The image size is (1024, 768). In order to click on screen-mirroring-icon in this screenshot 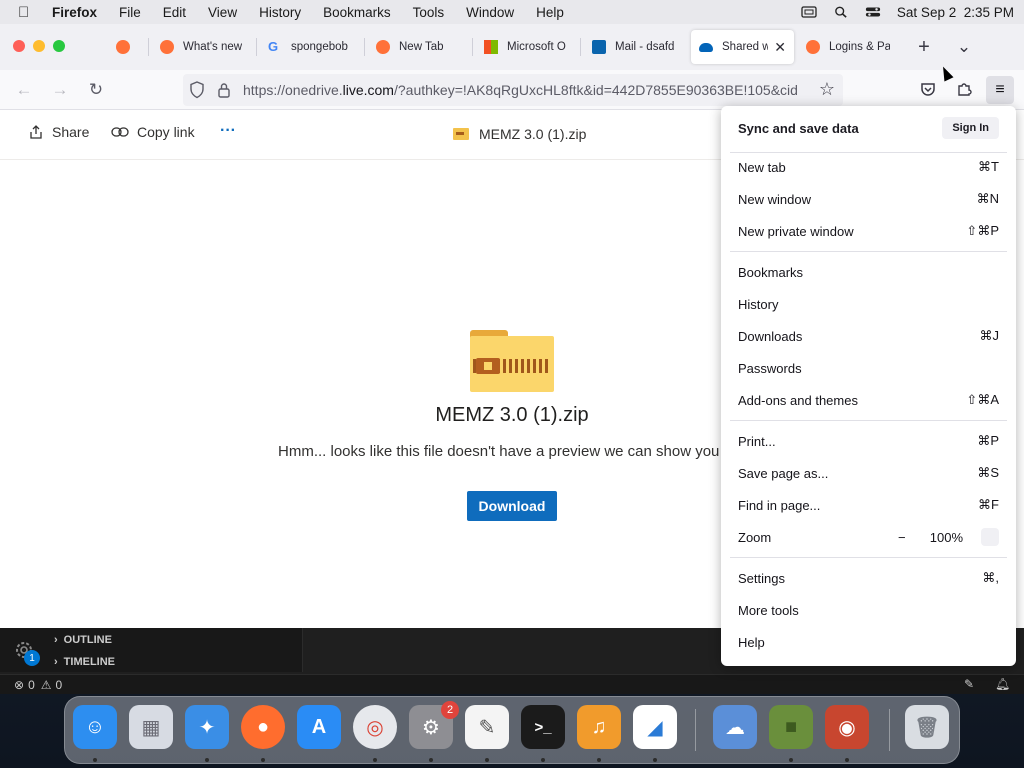, I will do `click(809, 12)`.